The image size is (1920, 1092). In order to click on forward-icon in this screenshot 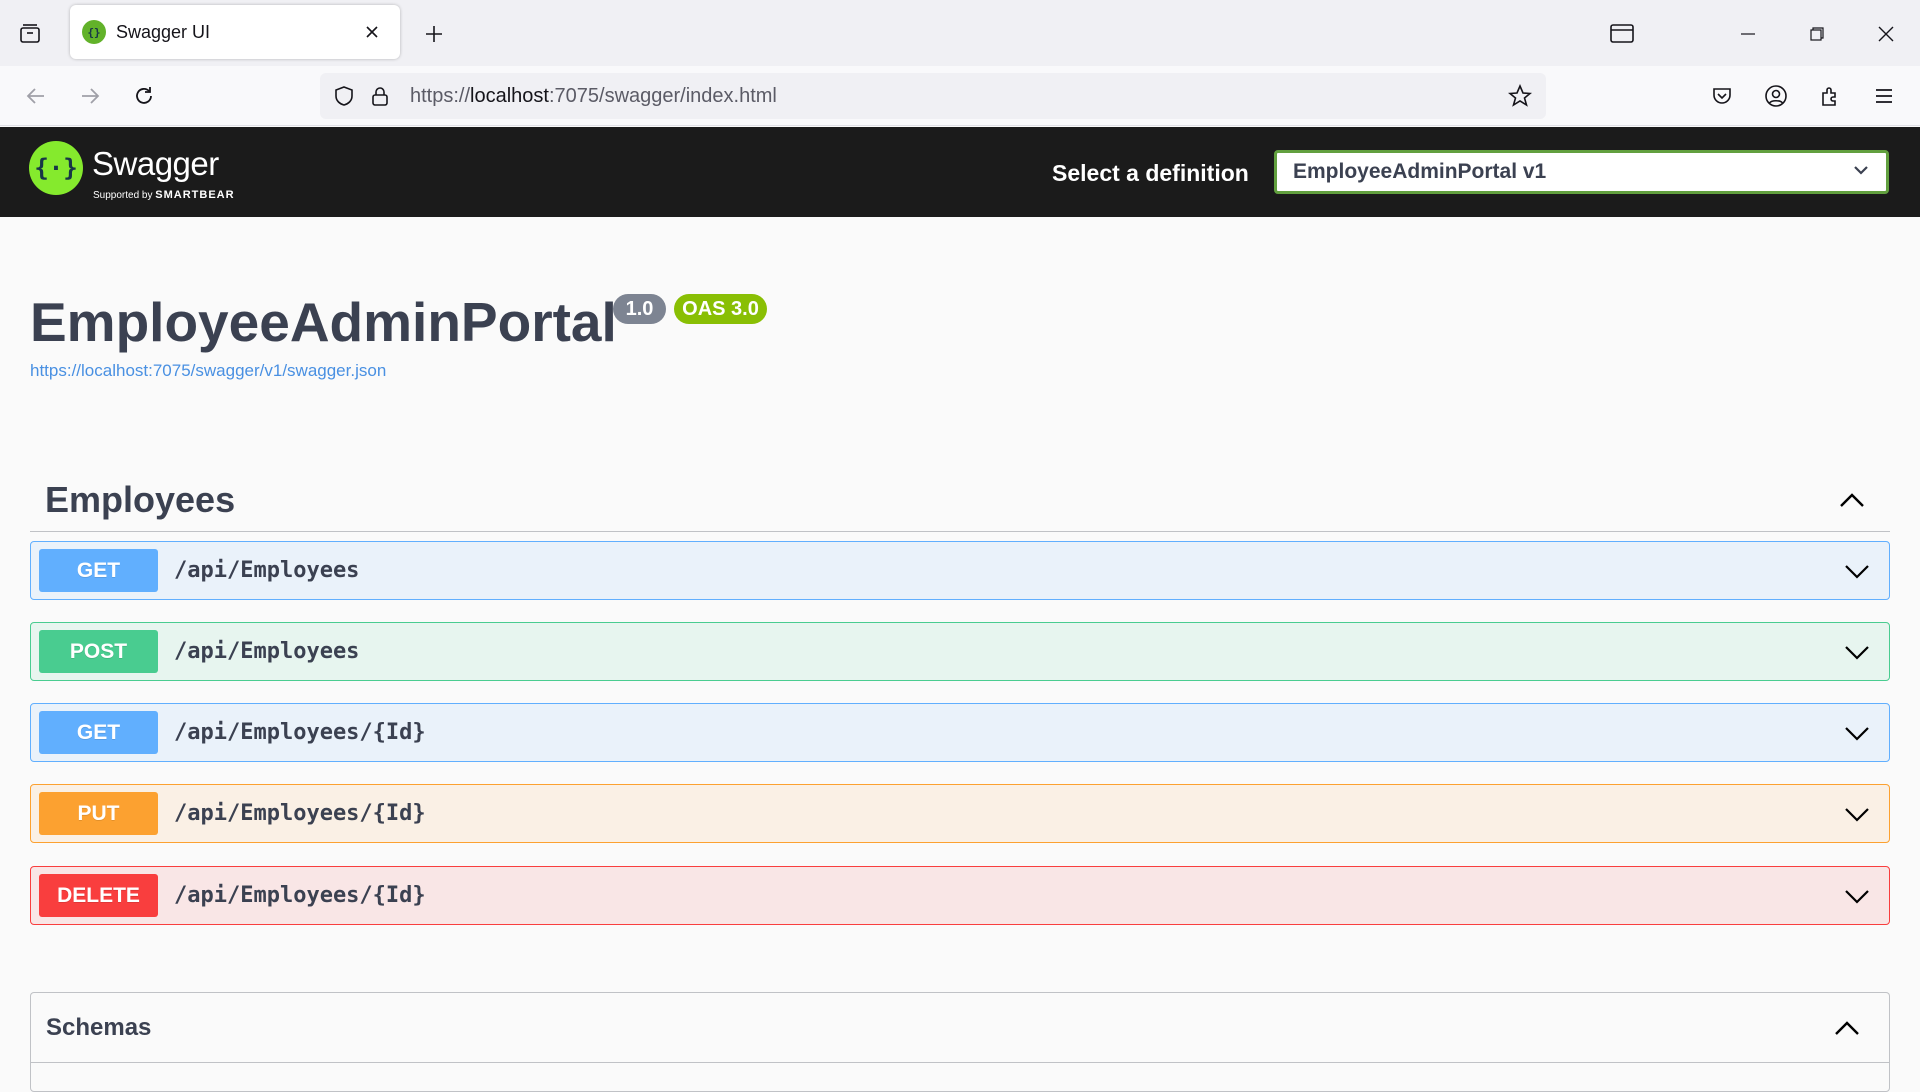, I will do `click(90, 96)`.